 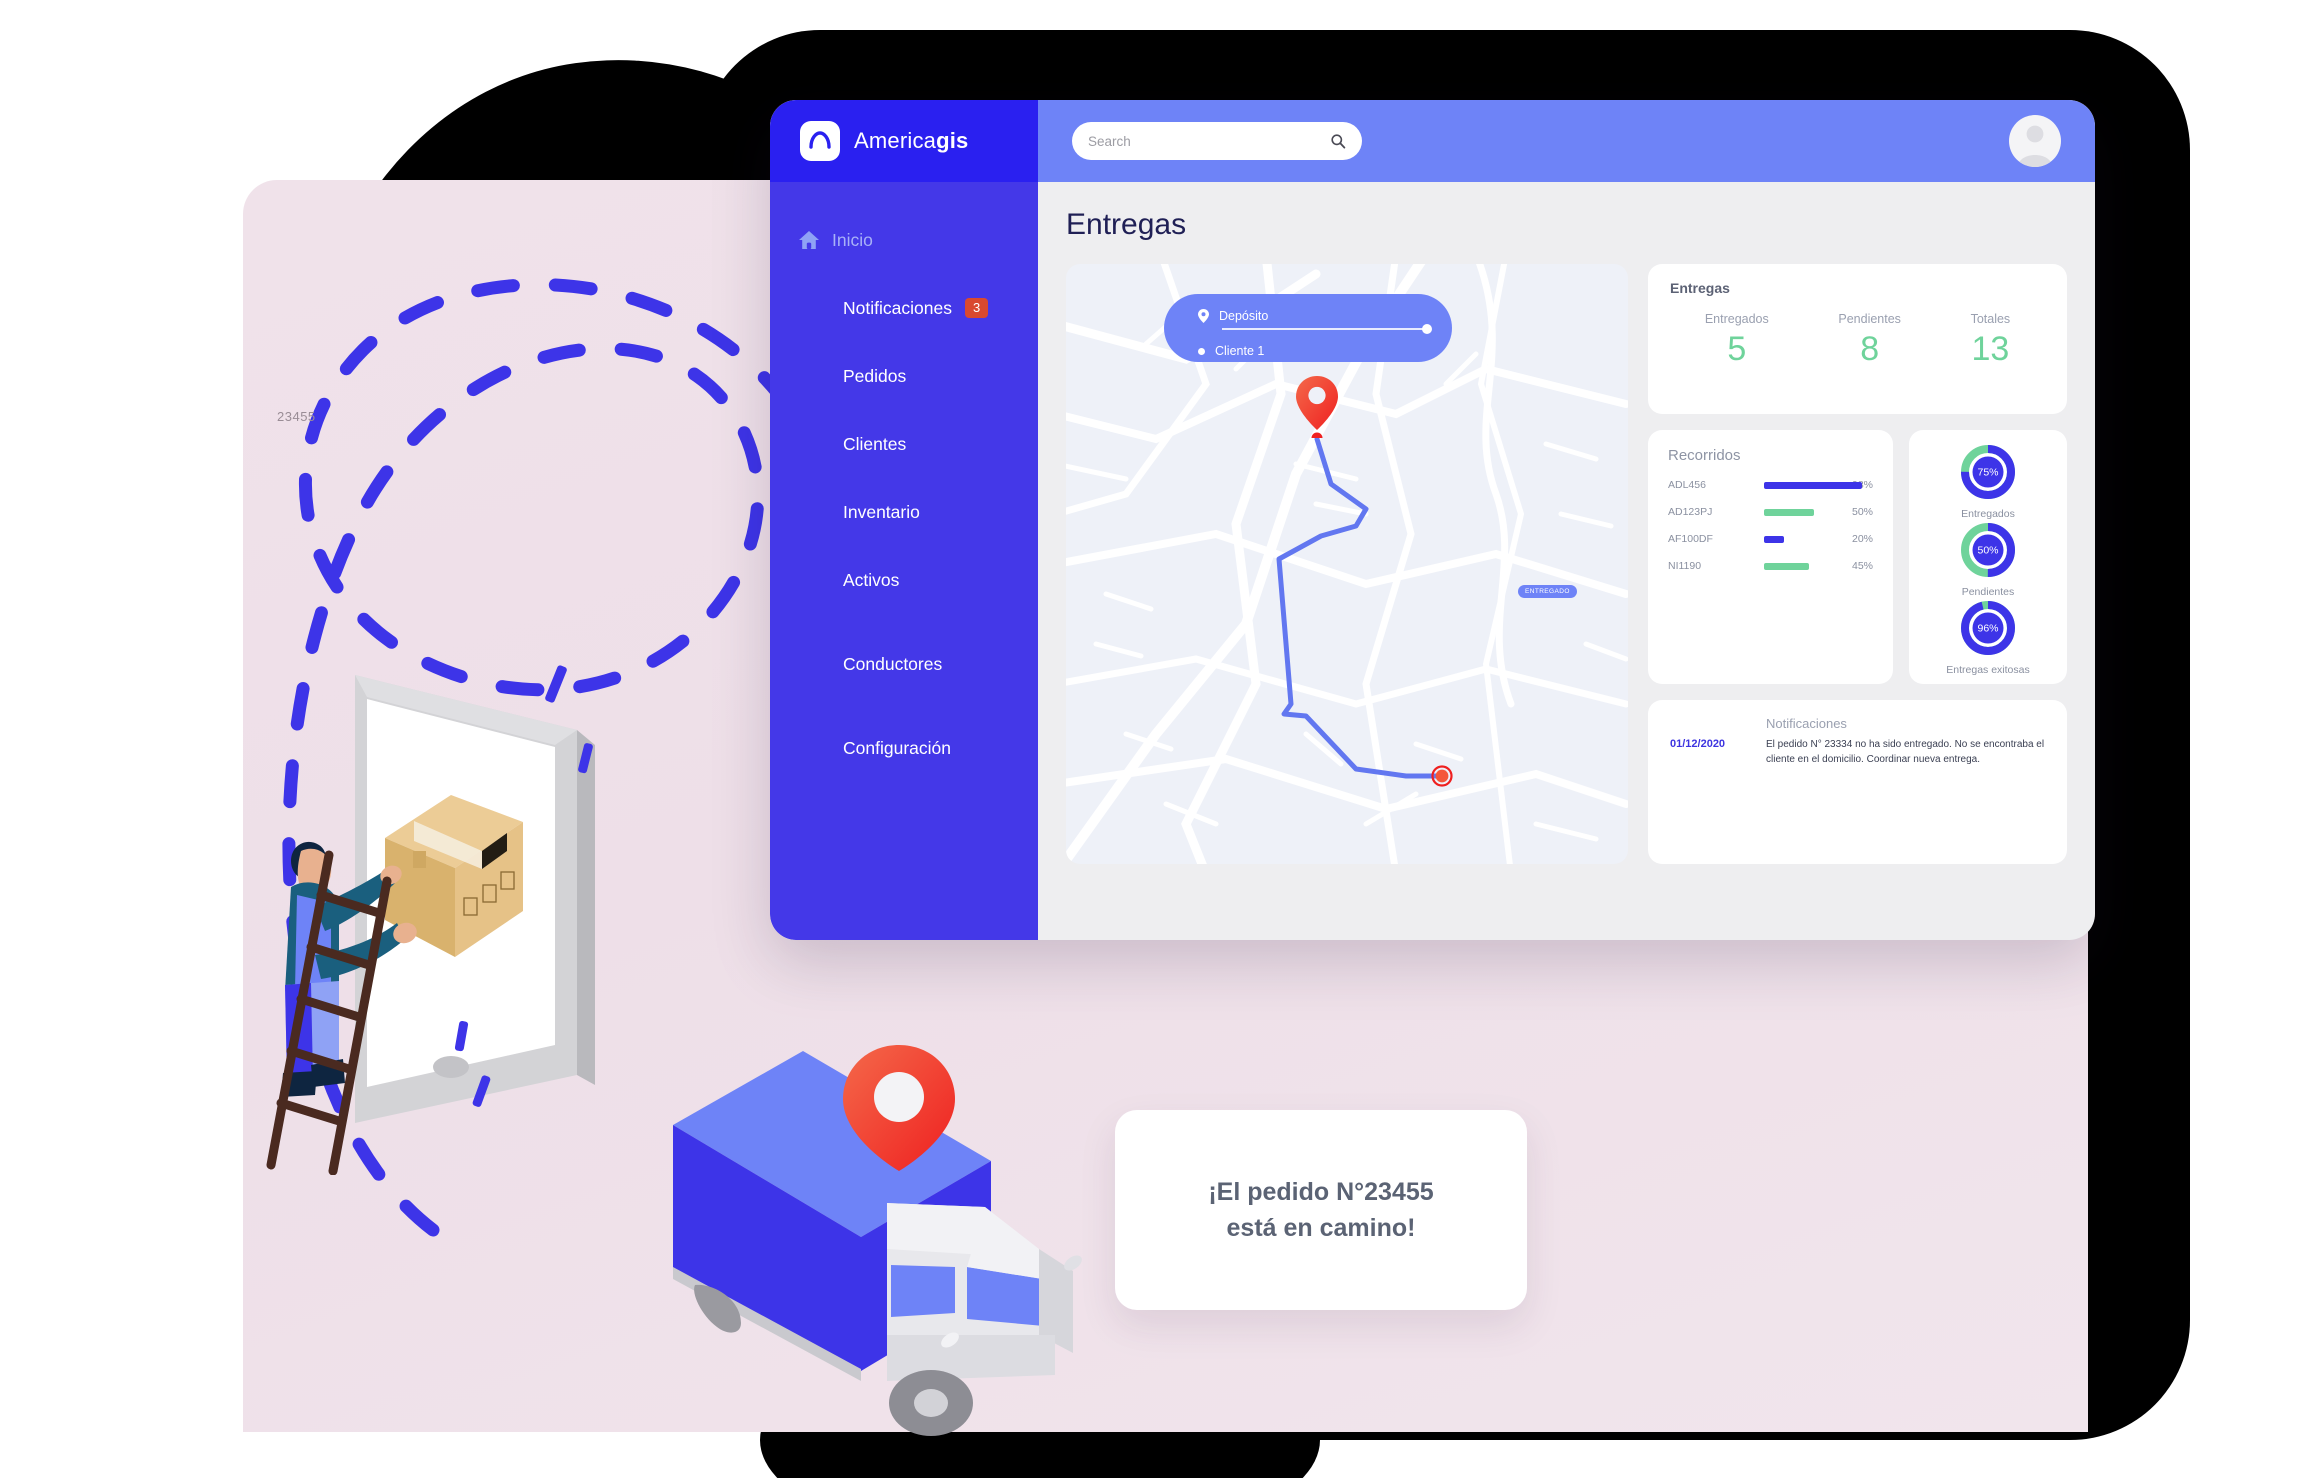 I want to click on search-box, so click(x=1217, y=141).